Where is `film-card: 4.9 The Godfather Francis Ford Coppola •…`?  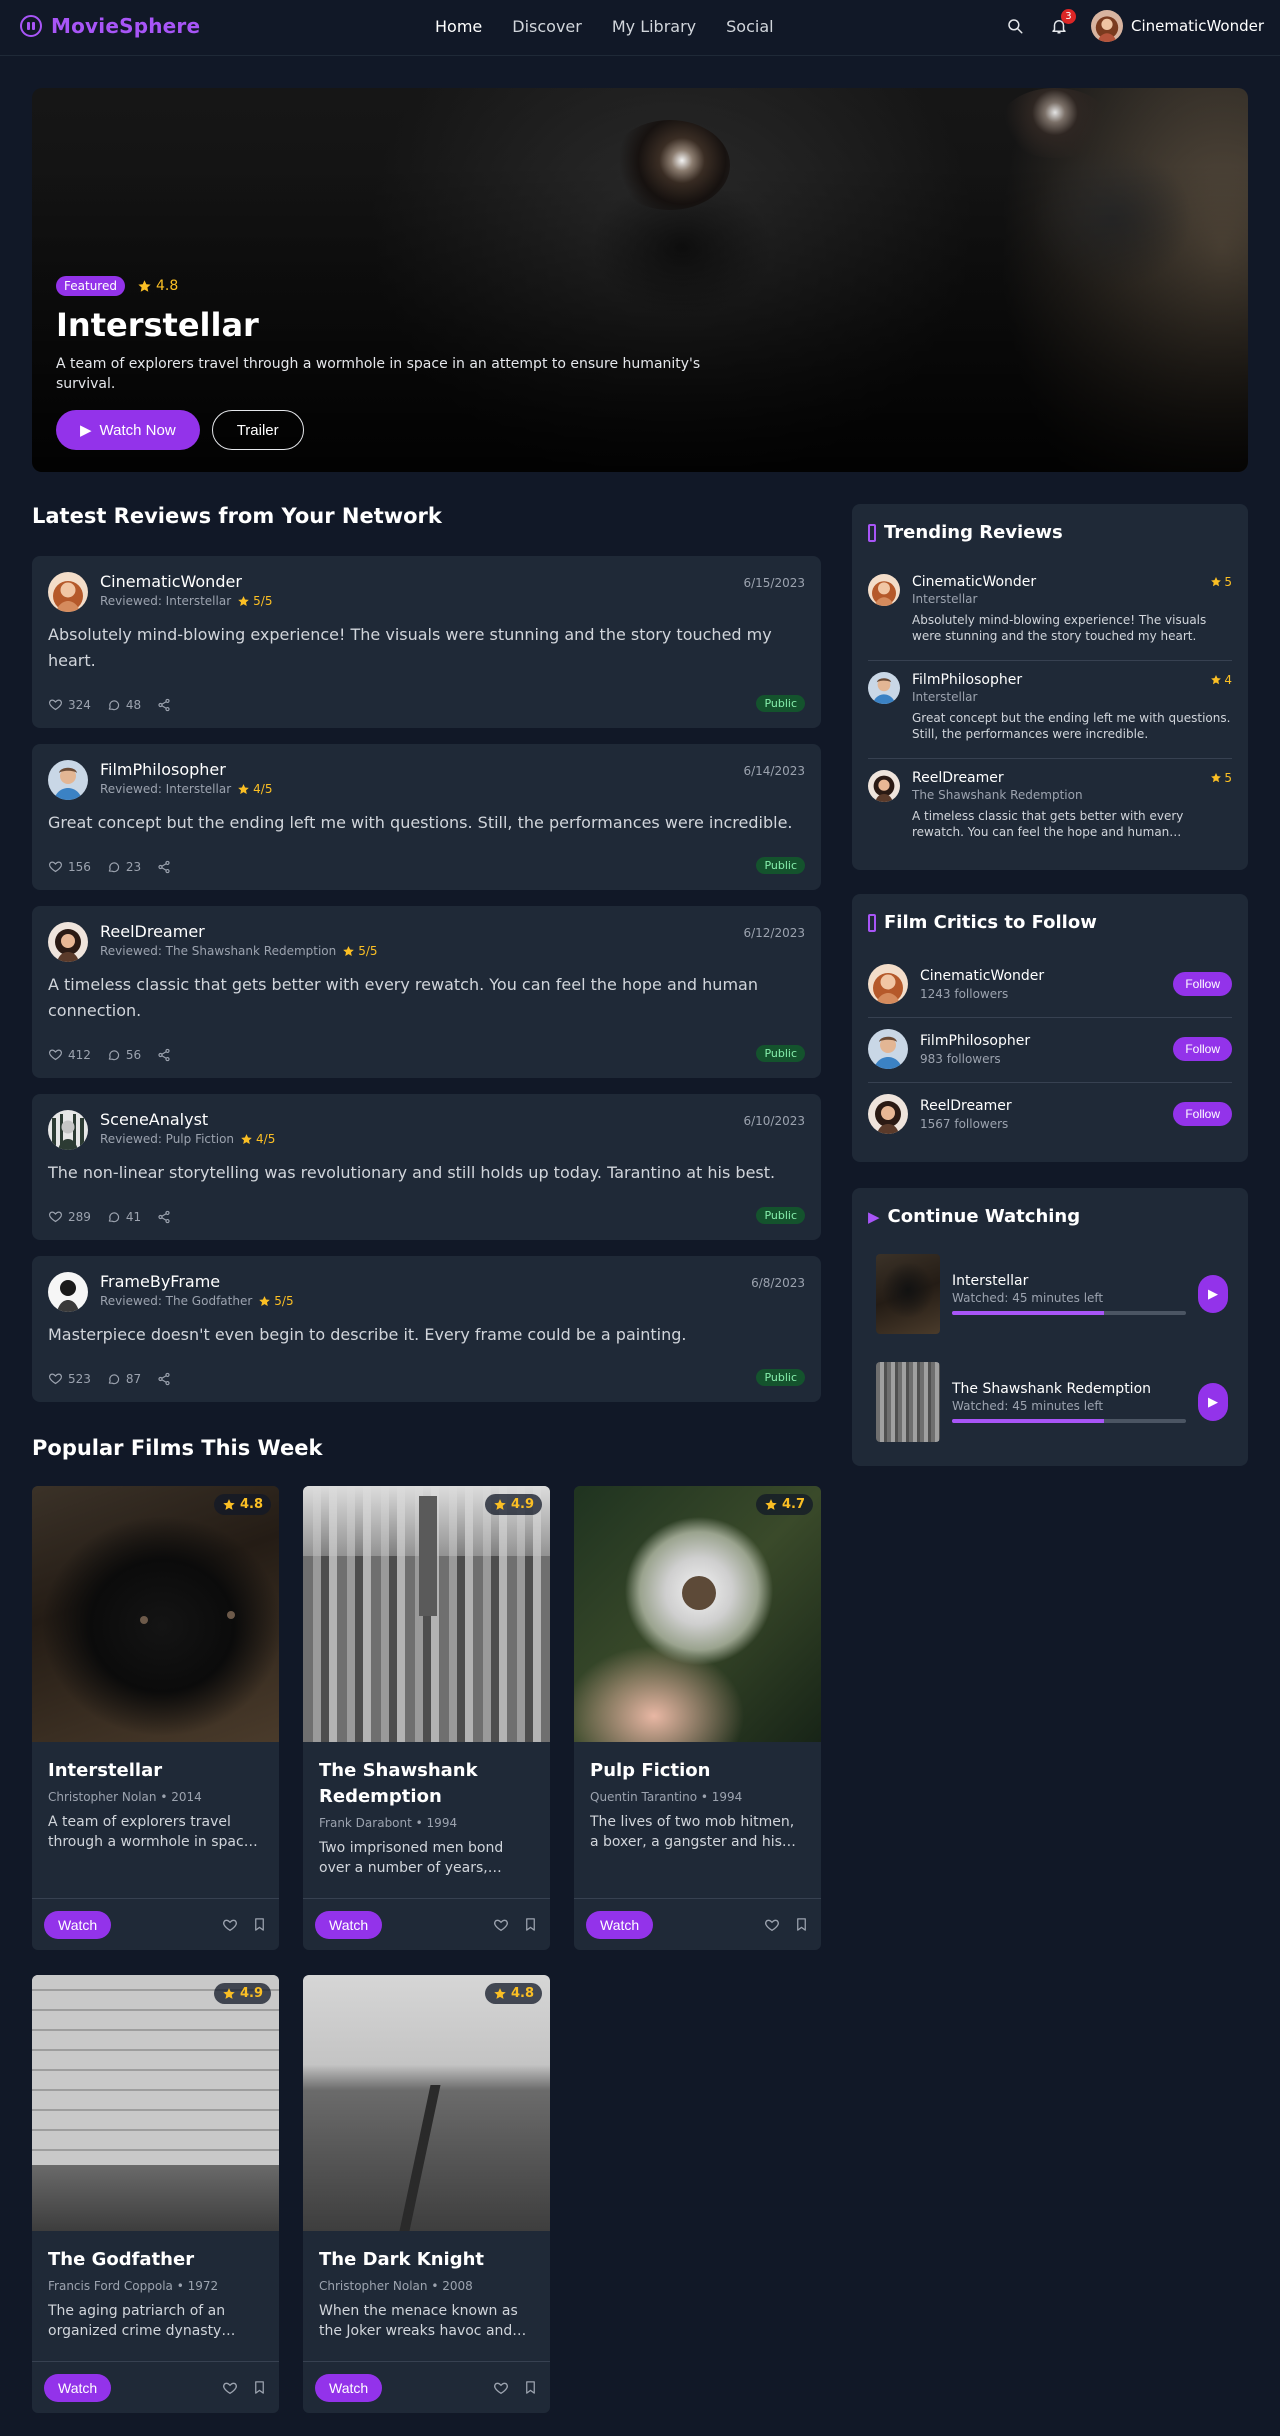 film-card: 4.9 The Godfather Francis Ford Coppola •… is located at coordinates (155, 2194).